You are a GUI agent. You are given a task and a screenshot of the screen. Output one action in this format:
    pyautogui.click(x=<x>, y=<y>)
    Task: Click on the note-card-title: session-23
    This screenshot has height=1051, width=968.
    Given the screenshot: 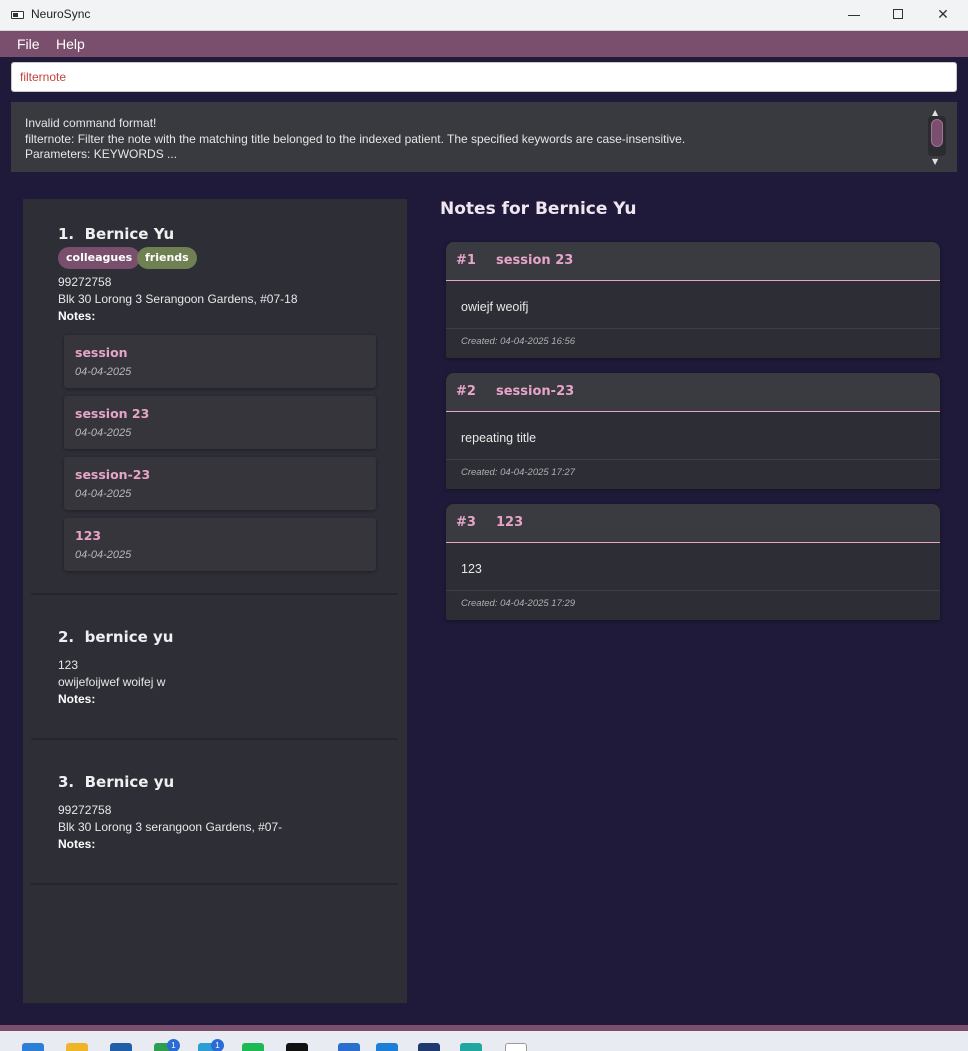 What is the action you would take?
    pyautogui.click(x=535, y=391)
    